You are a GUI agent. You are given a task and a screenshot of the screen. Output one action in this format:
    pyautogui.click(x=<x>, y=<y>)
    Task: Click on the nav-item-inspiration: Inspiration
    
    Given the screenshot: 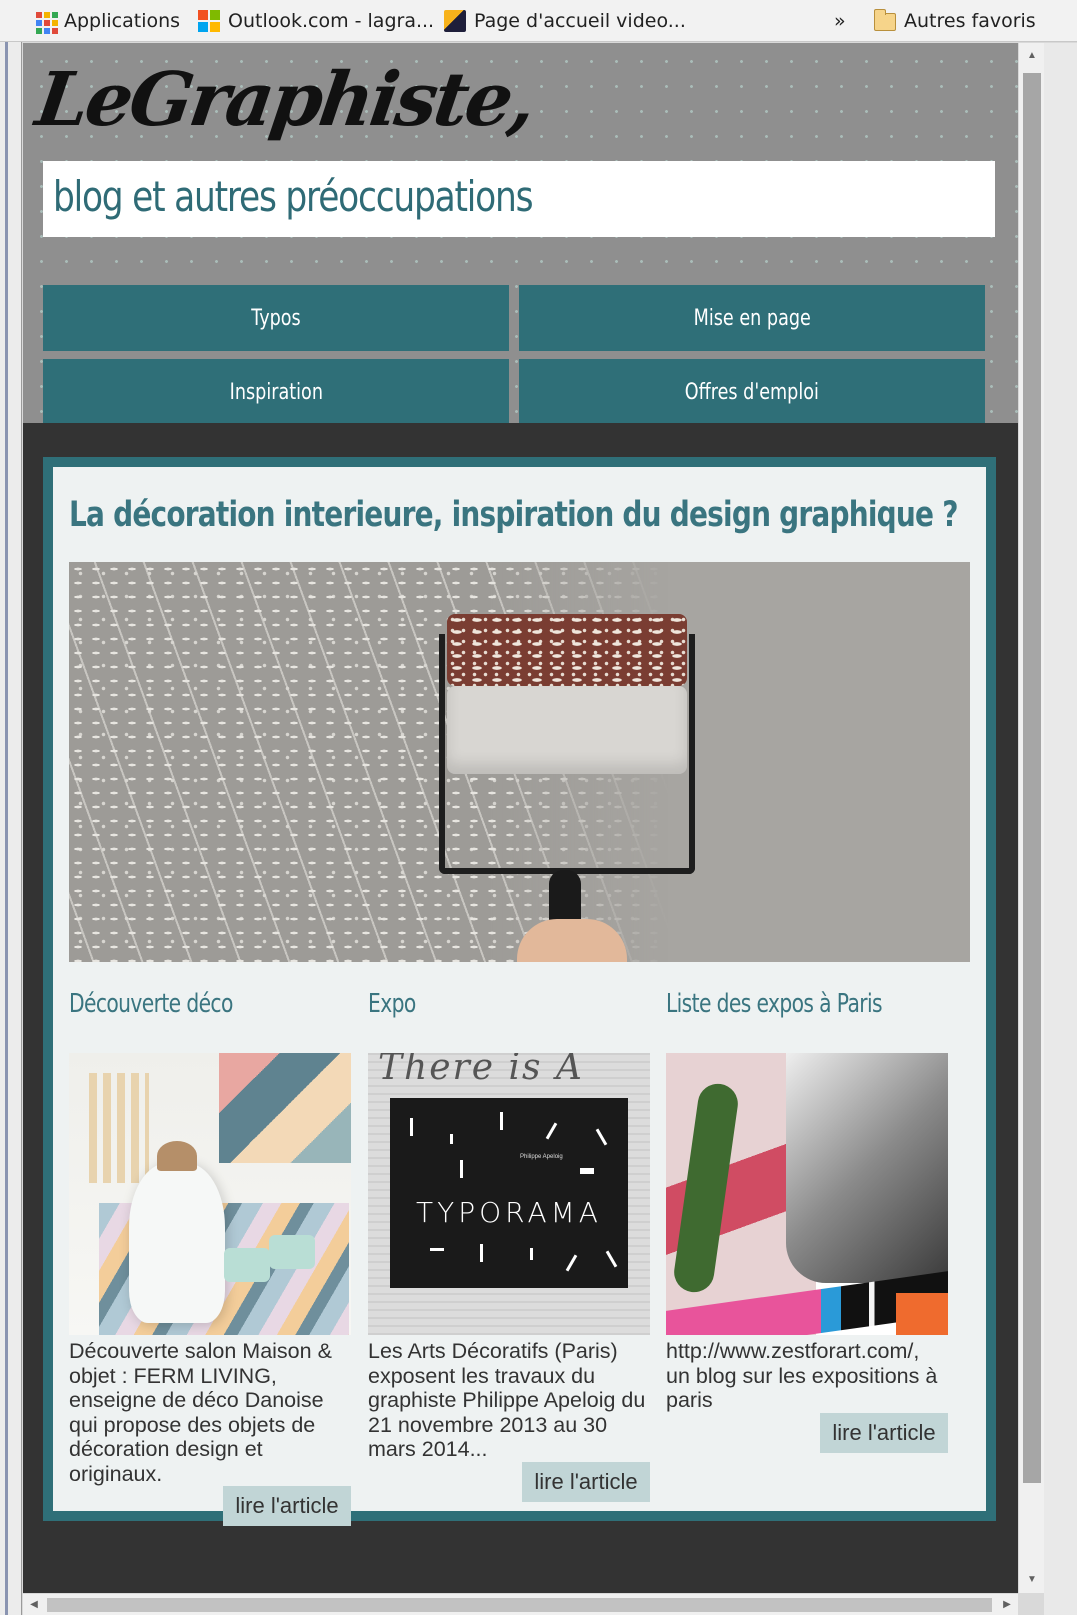 What is the action you would take?
    pyautogui.click(x=276, y=392)
    